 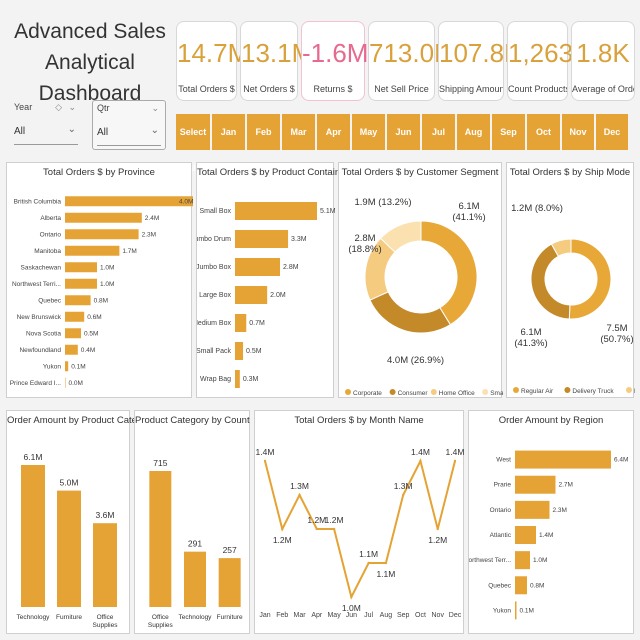 What do you see at coordinates (88, 350) in the screenshot?
I see `data-label: 0.4M` at bounding box center [88, 350].